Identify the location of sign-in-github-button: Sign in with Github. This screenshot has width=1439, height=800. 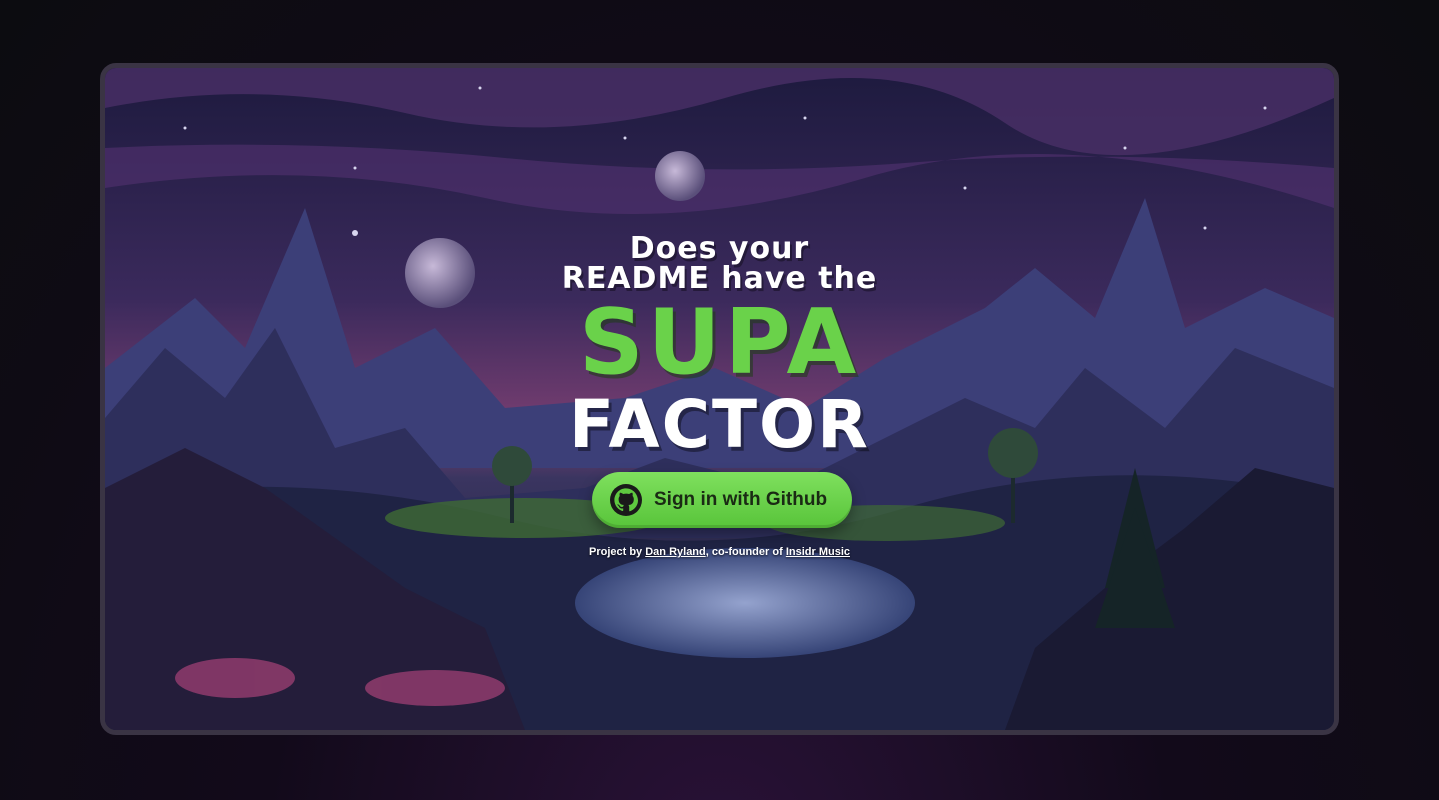
(722, 500).